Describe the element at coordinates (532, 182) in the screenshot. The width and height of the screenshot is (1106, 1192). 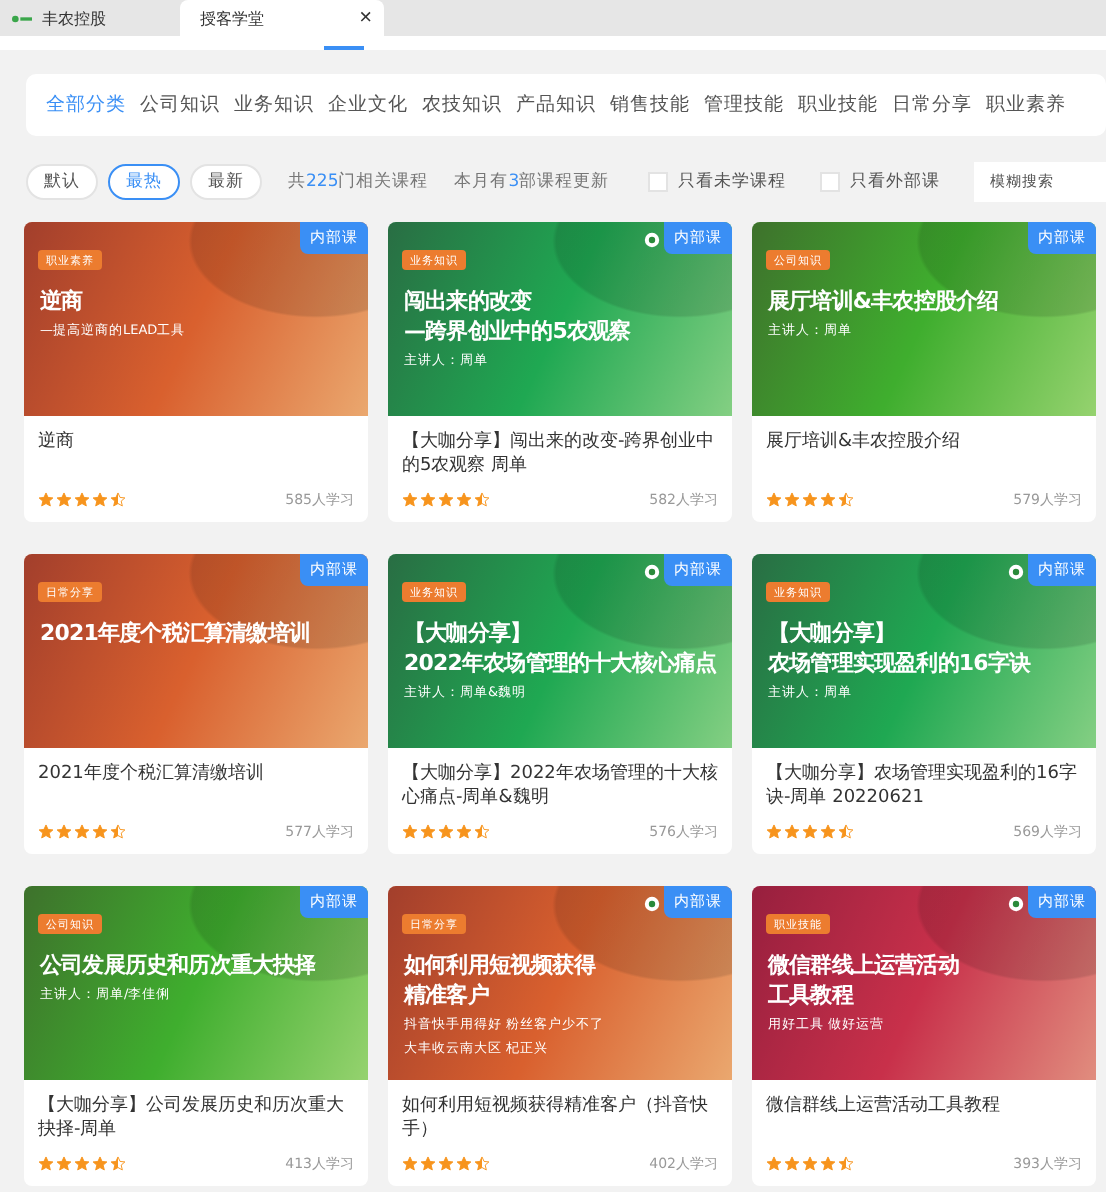
I see `update-count: 本月有3部课程更新` at that location.